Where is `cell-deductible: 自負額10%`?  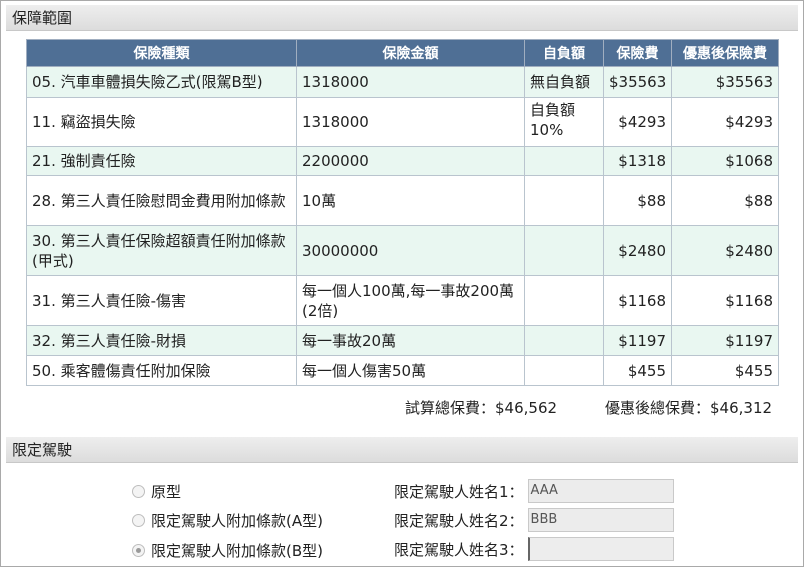 cell-deductible: 自負額10% is located at coordinates (564, 122).